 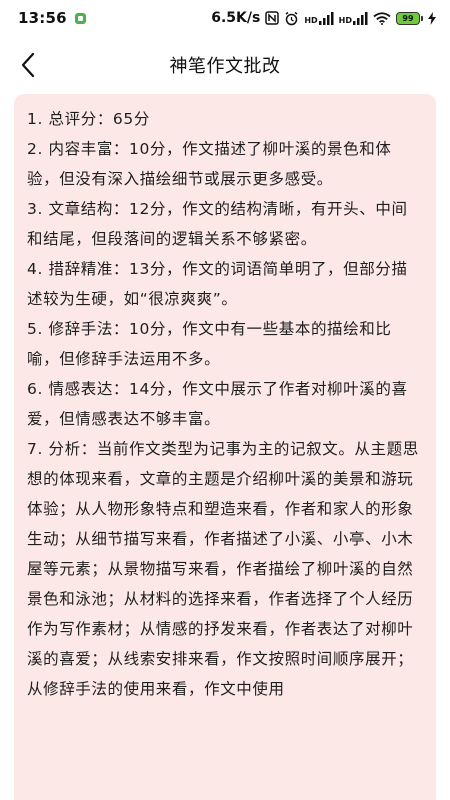 I want to click on page-title: 神笔作文批改, so click(x=225, y=66).